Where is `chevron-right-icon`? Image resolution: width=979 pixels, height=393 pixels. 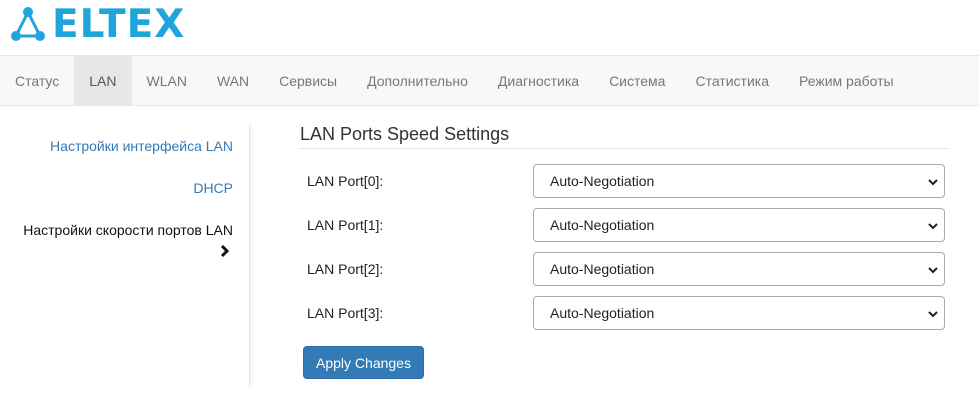
chevron-right-icon is located at coordinates (225, 251).